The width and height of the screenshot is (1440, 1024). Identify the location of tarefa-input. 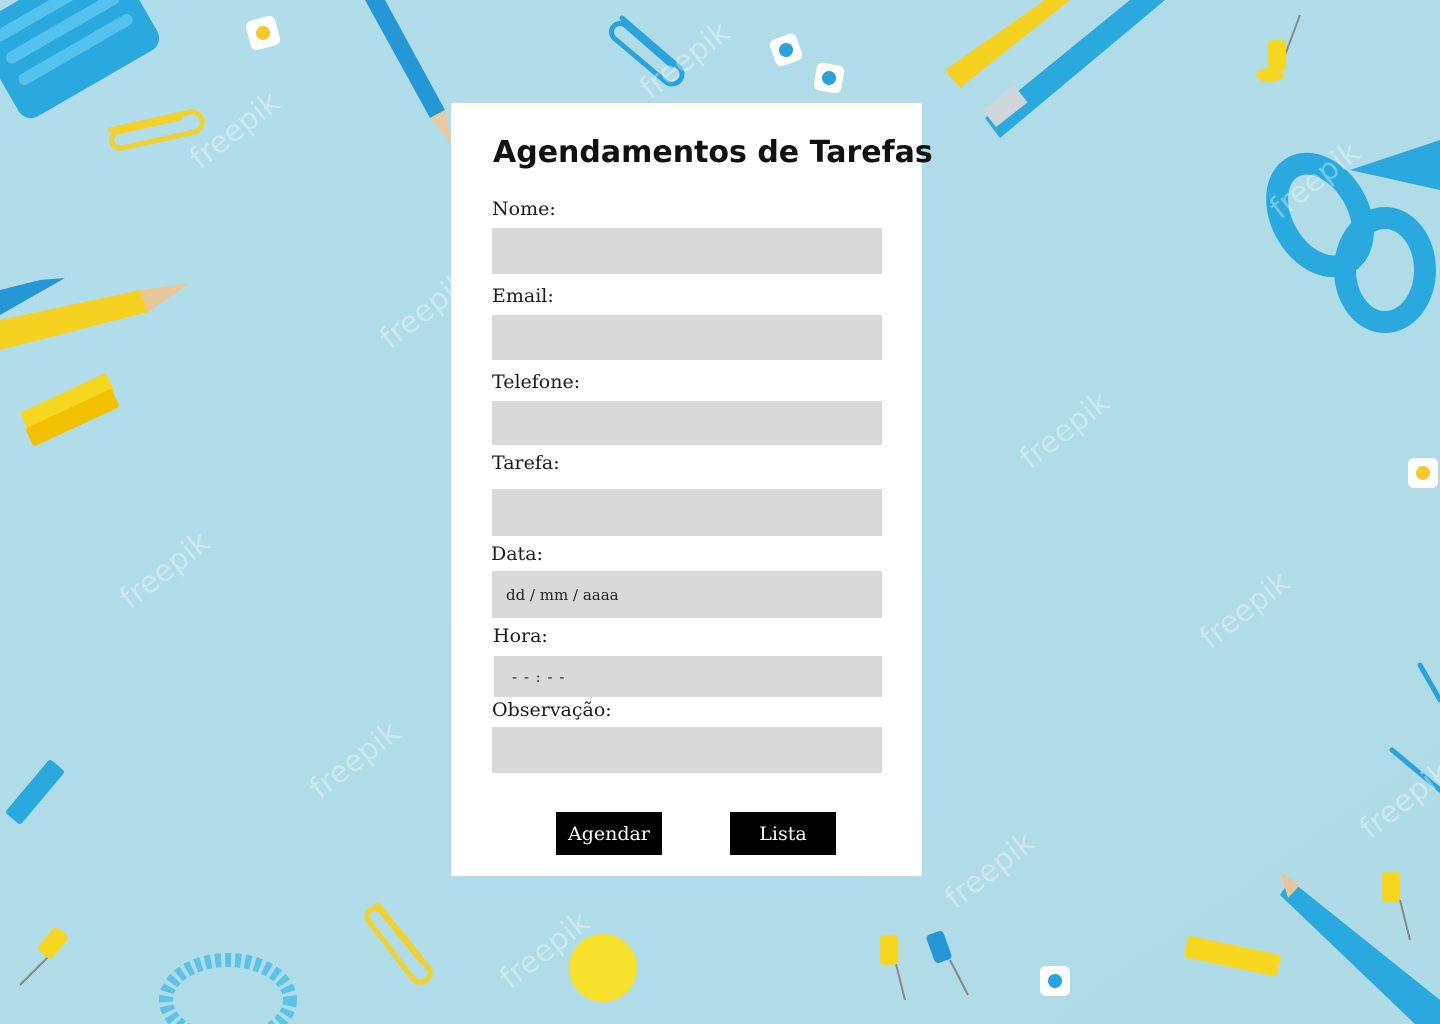
(687, 512).